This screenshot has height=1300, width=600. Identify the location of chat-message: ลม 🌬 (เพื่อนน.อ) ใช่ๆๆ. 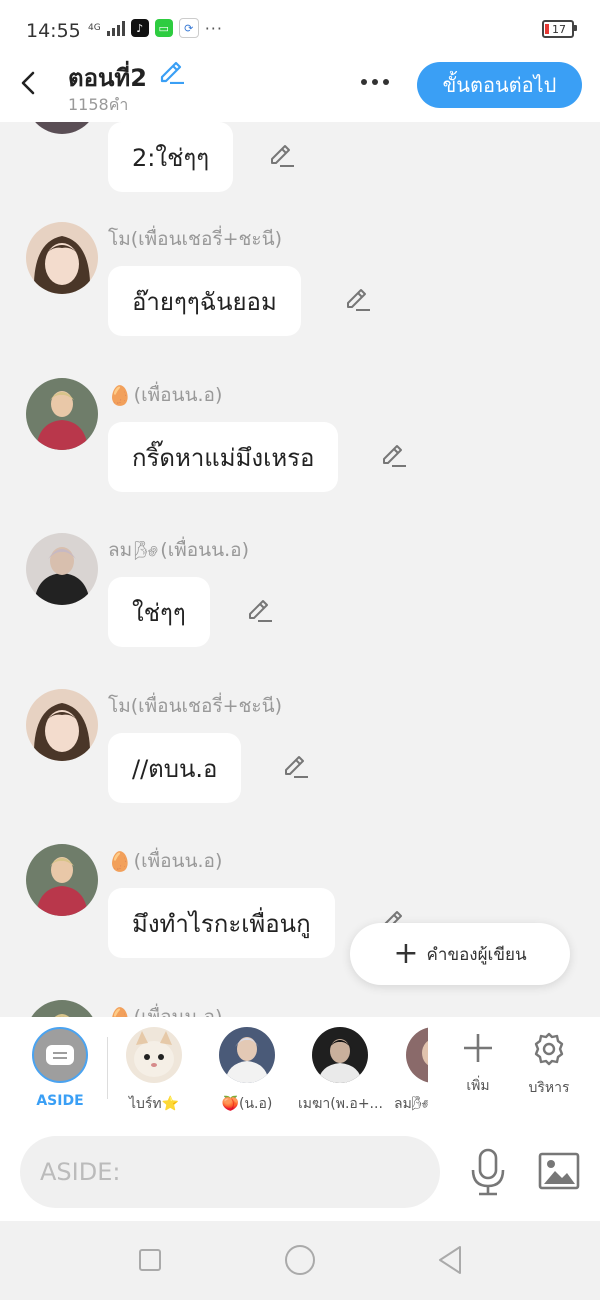
(300, 603).